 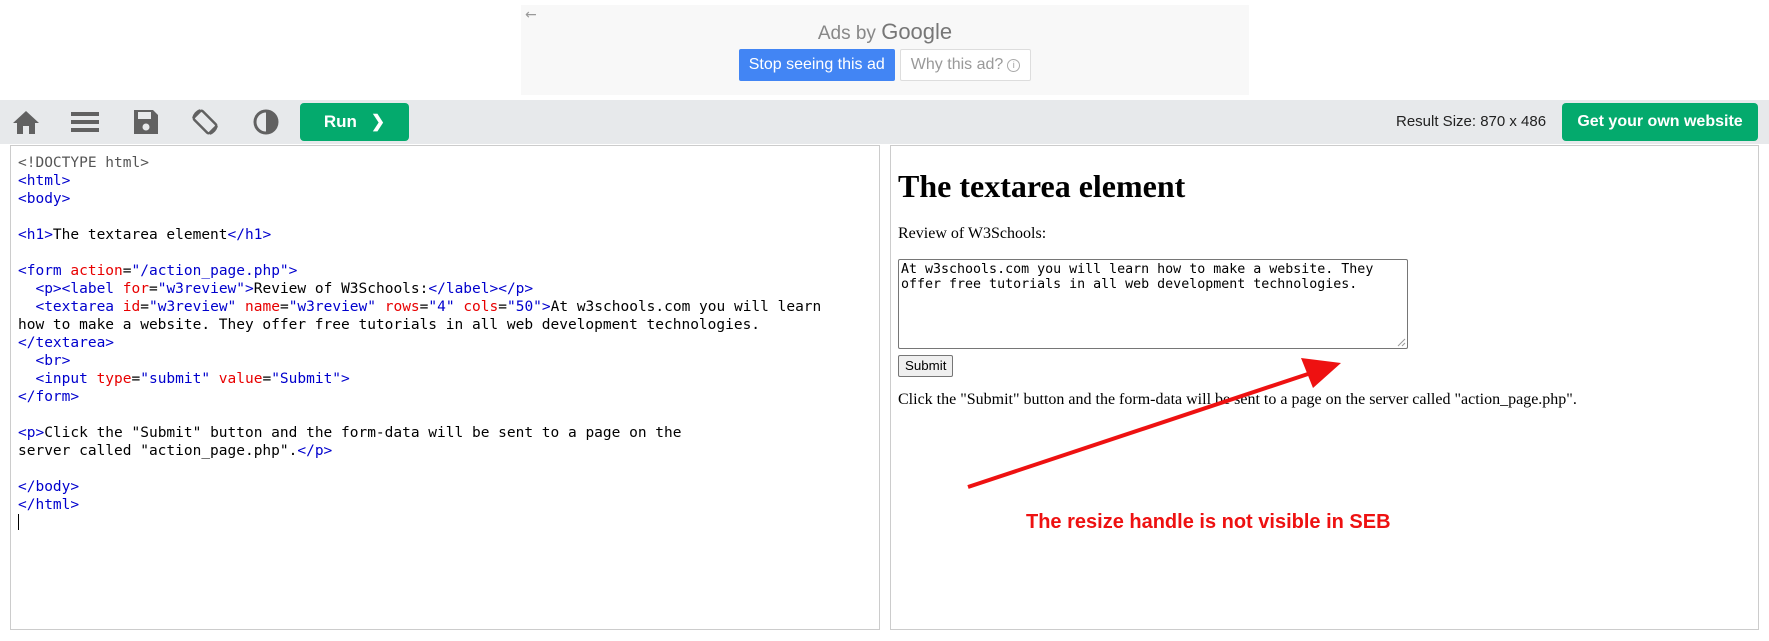 I want to click on info-icon: i, so click(x=1014, y=65).